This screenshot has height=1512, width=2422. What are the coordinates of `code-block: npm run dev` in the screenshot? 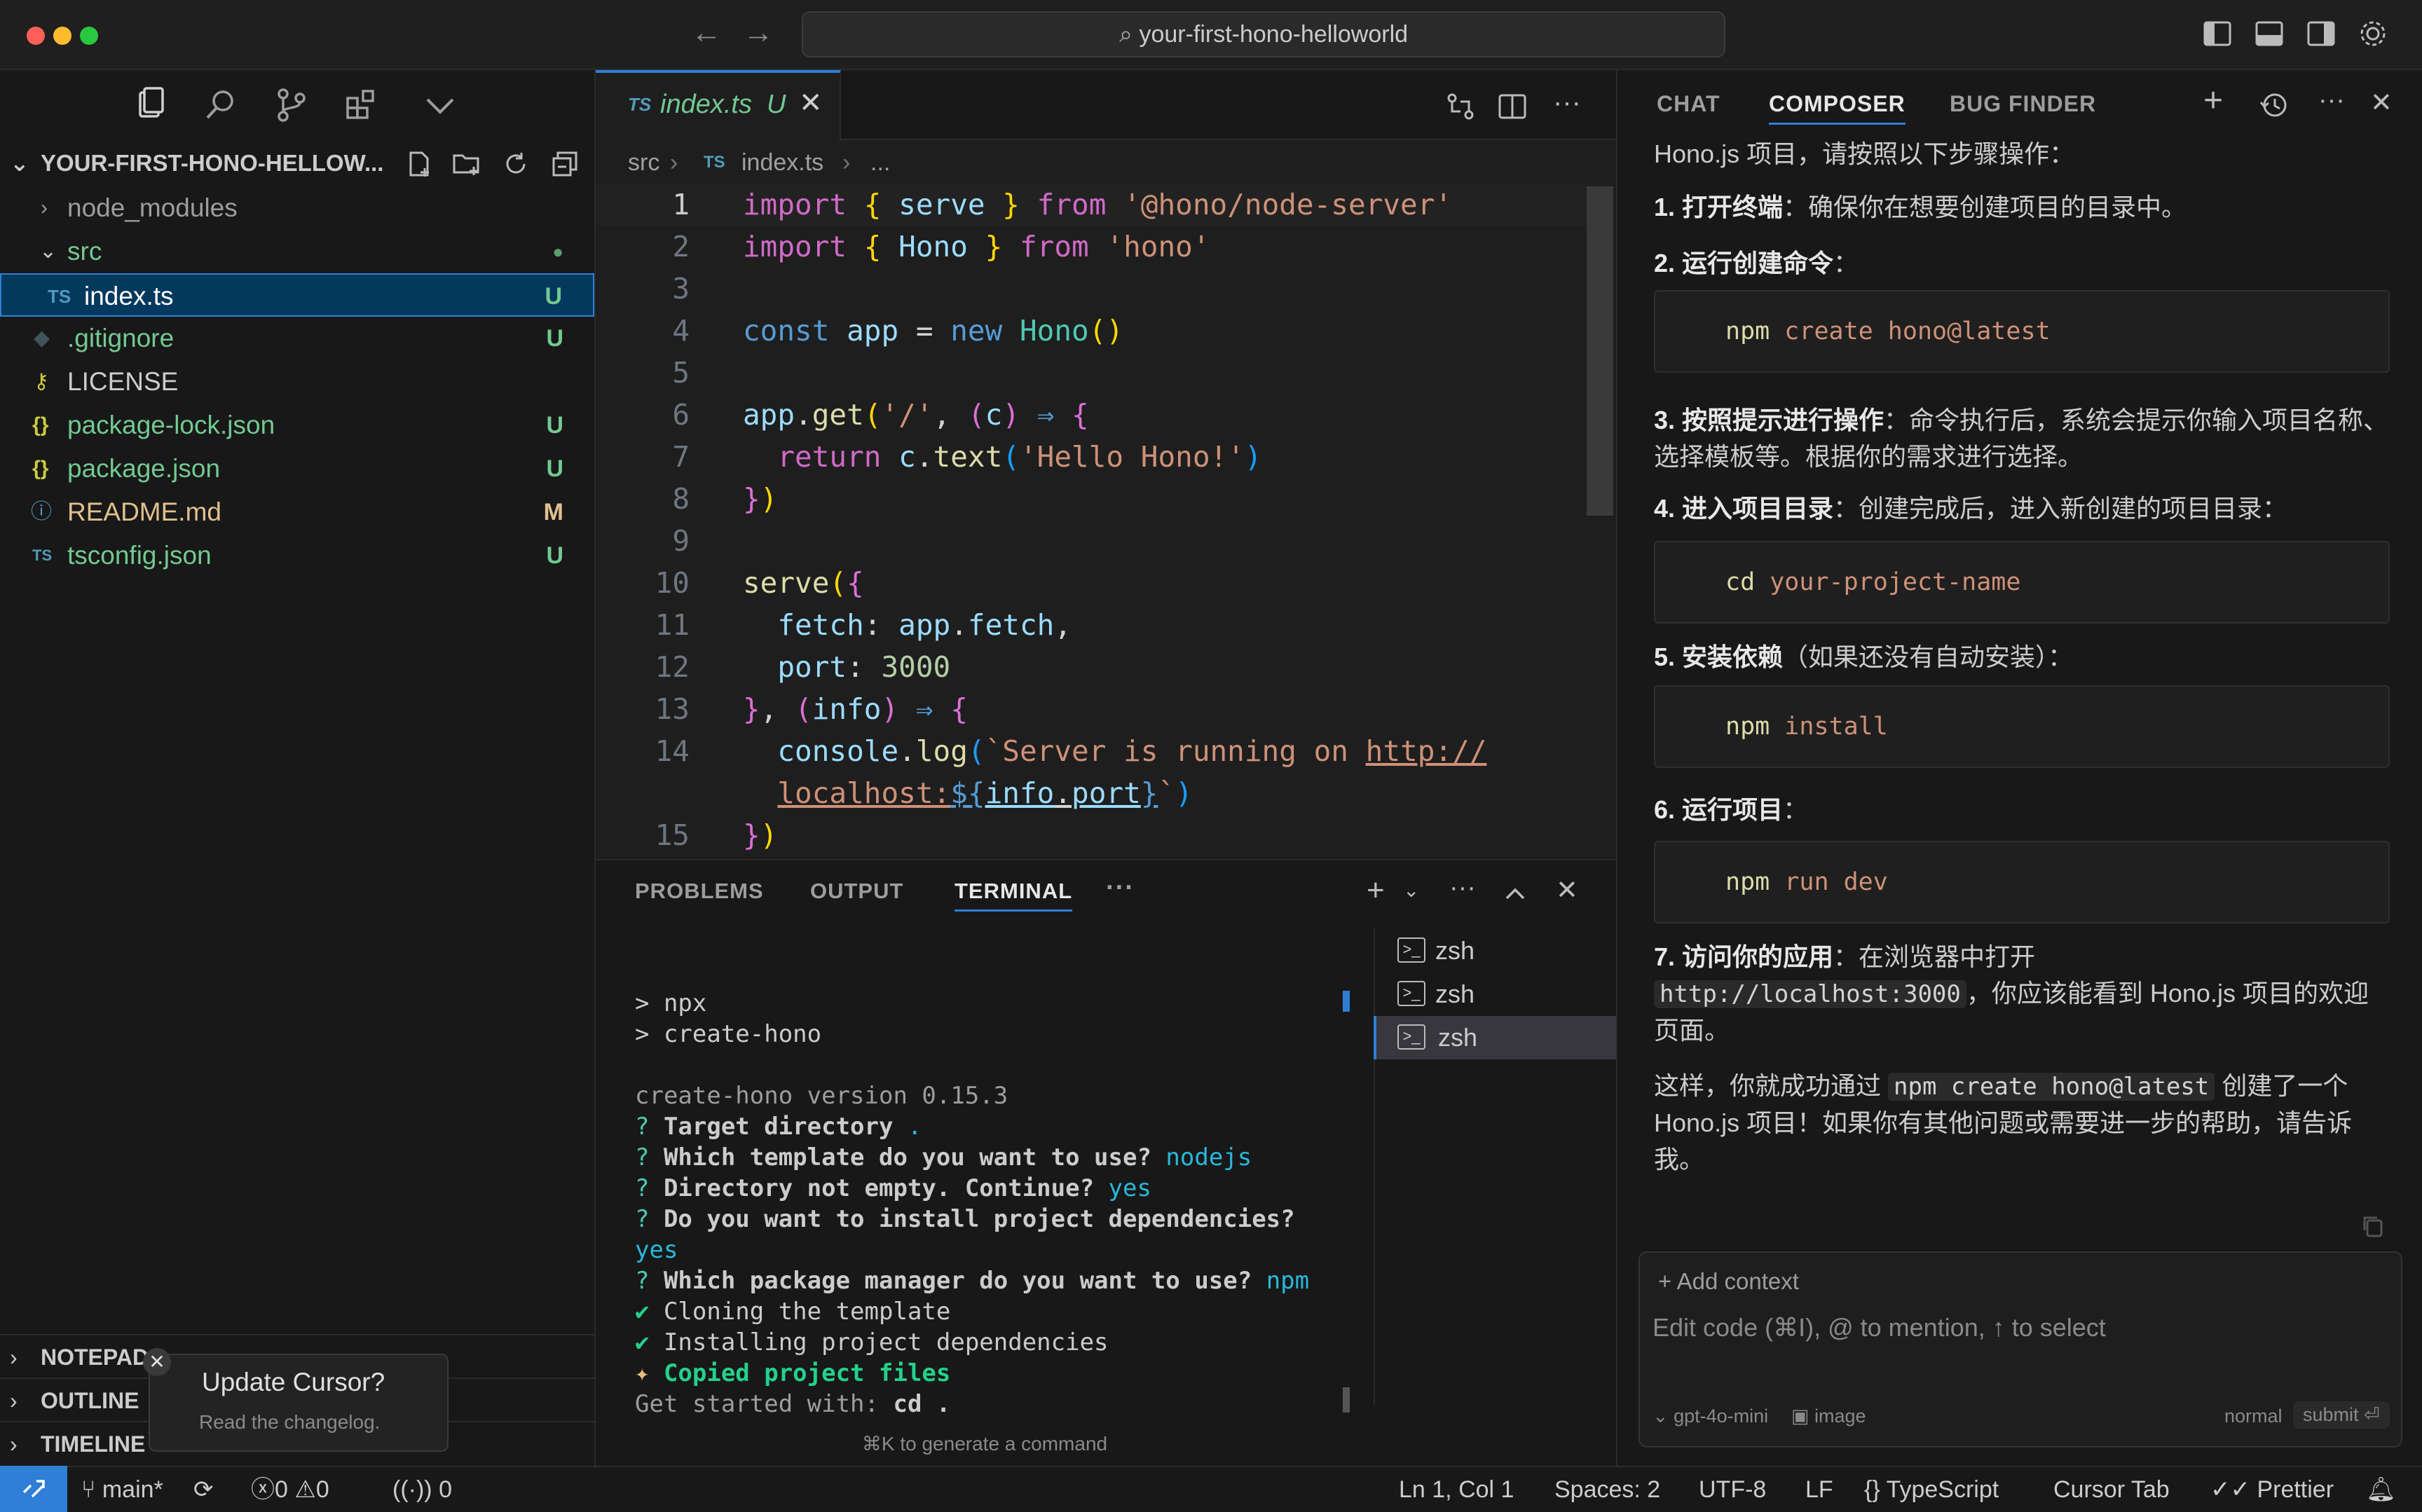 It's located at (2022, 882).